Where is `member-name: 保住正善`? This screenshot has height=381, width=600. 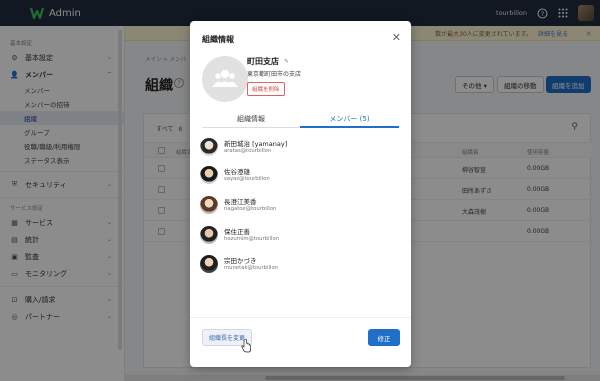
member-name: 保住正善 is located at coordinates (237, 232).